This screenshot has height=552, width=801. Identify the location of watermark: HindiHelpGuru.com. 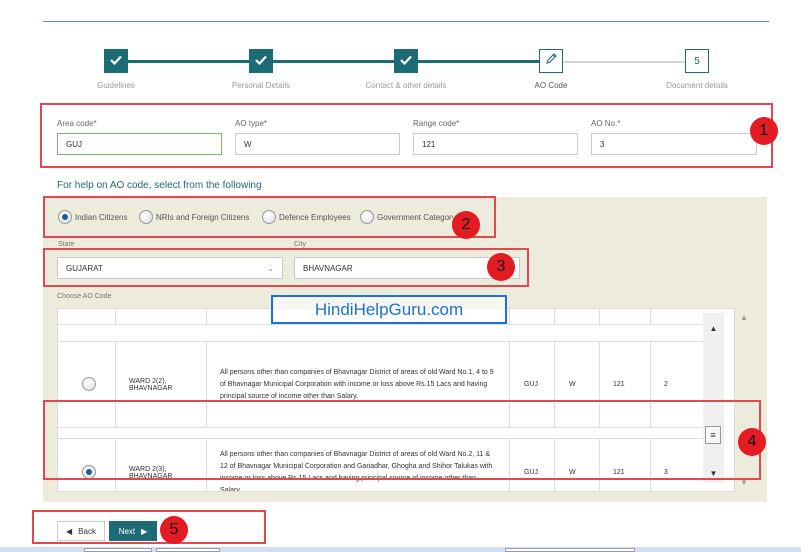
(389, 309).